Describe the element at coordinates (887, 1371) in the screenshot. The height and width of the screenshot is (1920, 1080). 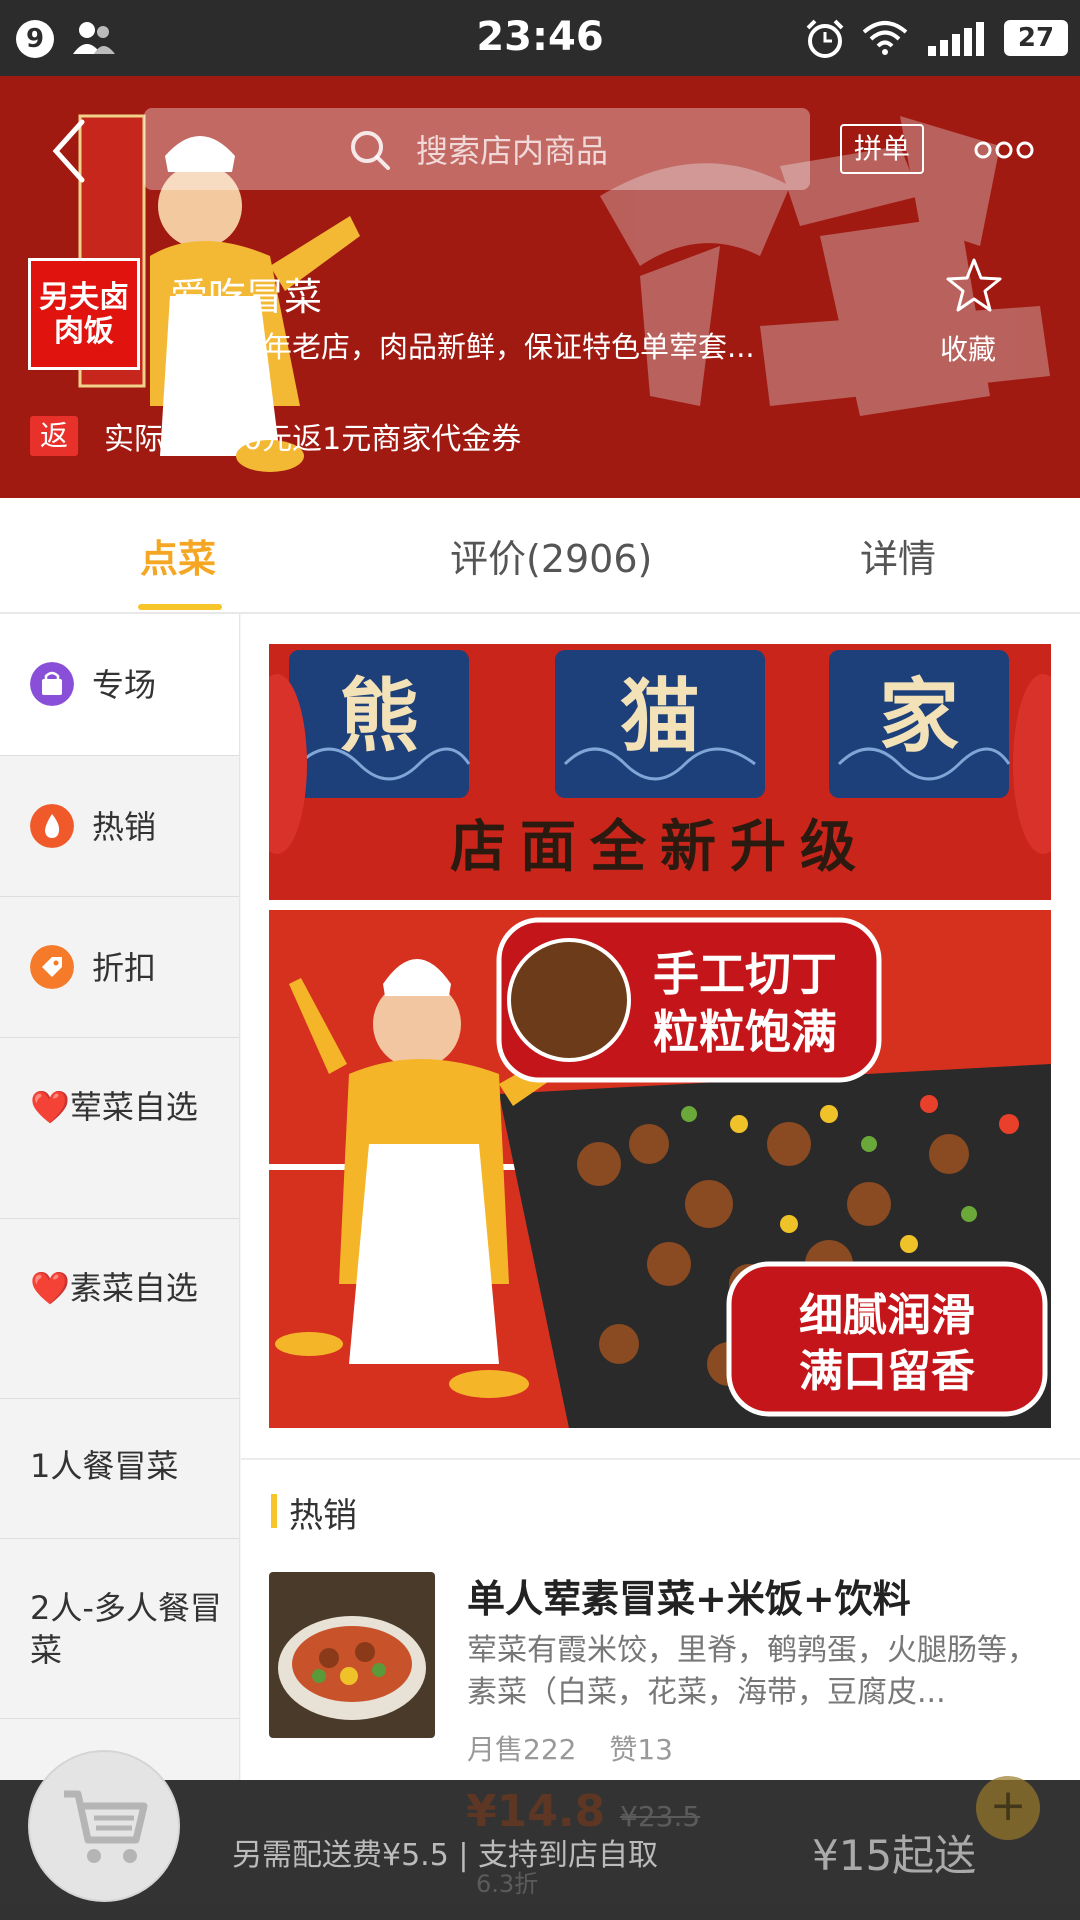
I see `bubble-bottom-line-2: 满口留香` at that location.